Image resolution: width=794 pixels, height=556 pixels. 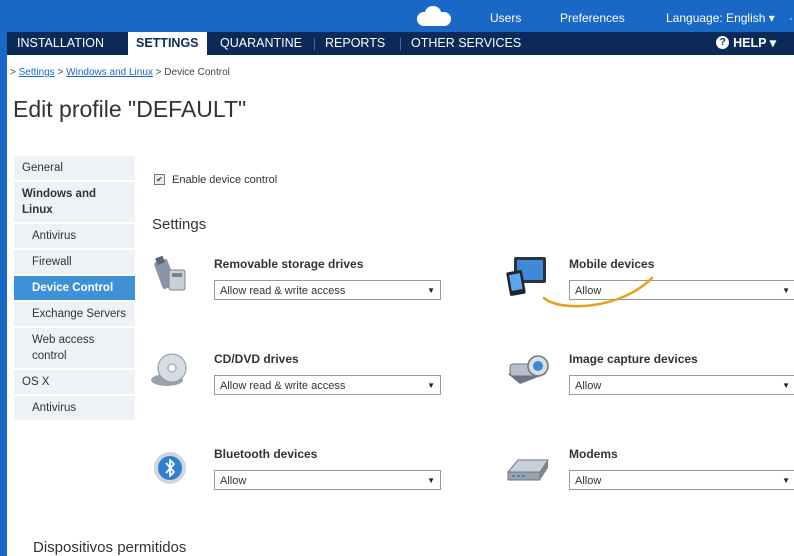 I want to click on enable-device-control-checkbox: ✔, so click(x=159, y=179).